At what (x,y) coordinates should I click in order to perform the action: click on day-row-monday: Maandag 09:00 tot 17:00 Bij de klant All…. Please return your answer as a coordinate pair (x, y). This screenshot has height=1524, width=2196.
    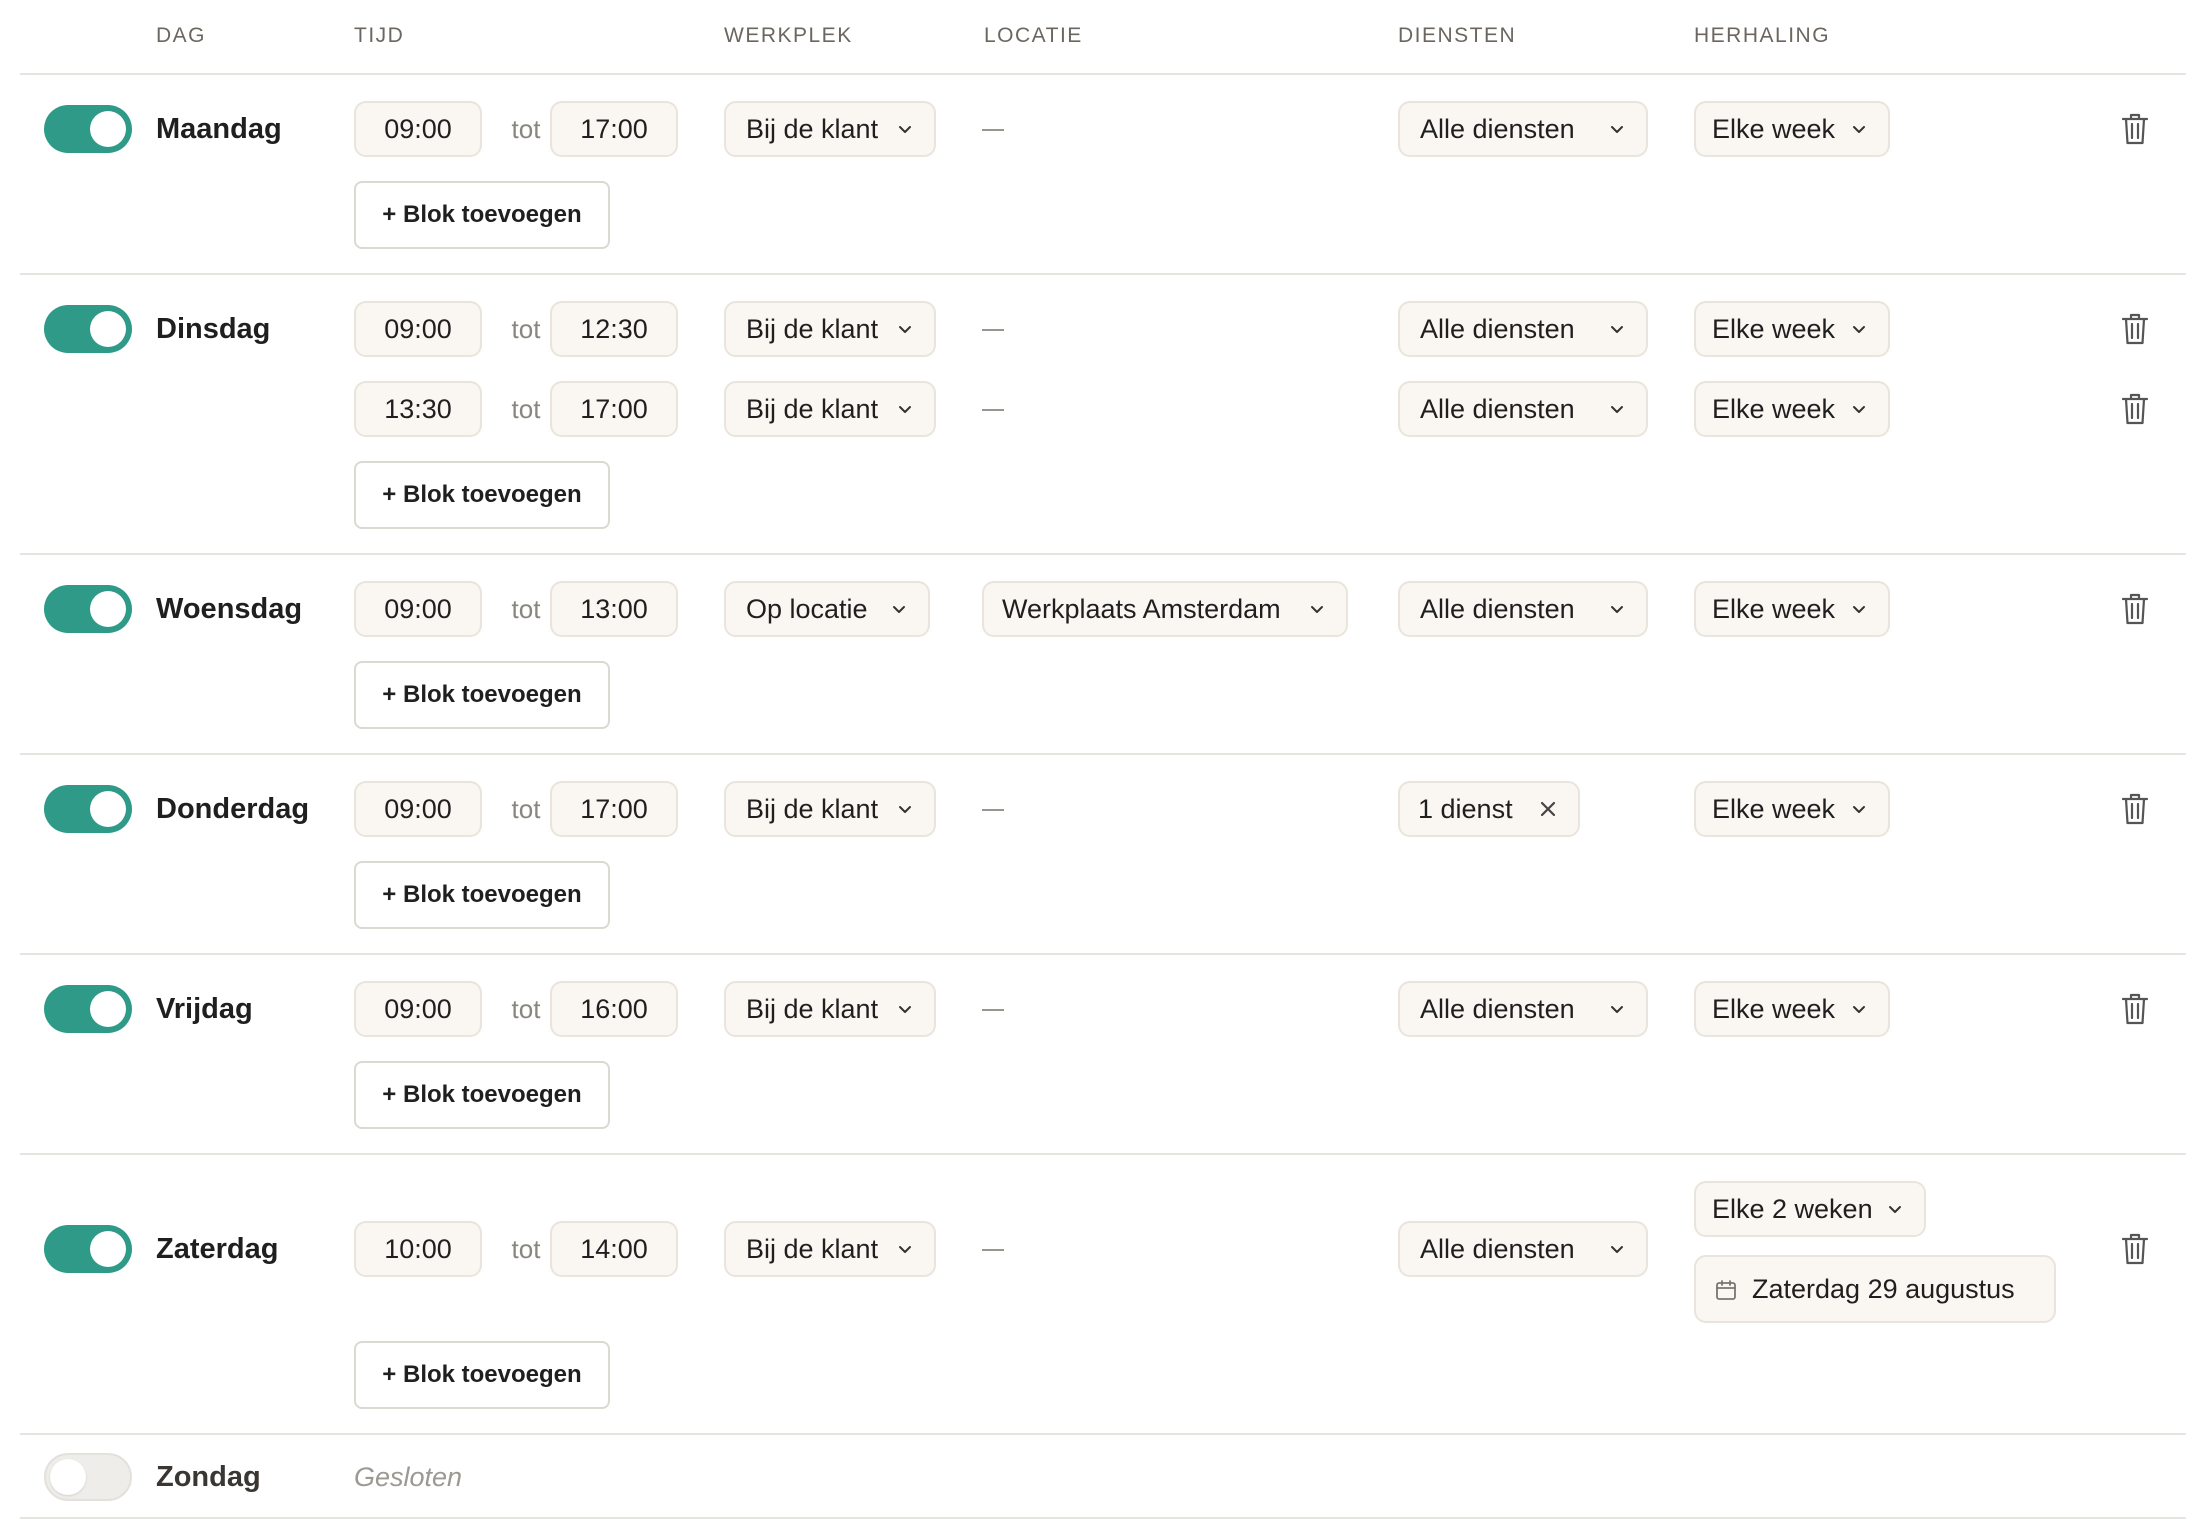
    Looking at the image, I should click on (1103, 175).